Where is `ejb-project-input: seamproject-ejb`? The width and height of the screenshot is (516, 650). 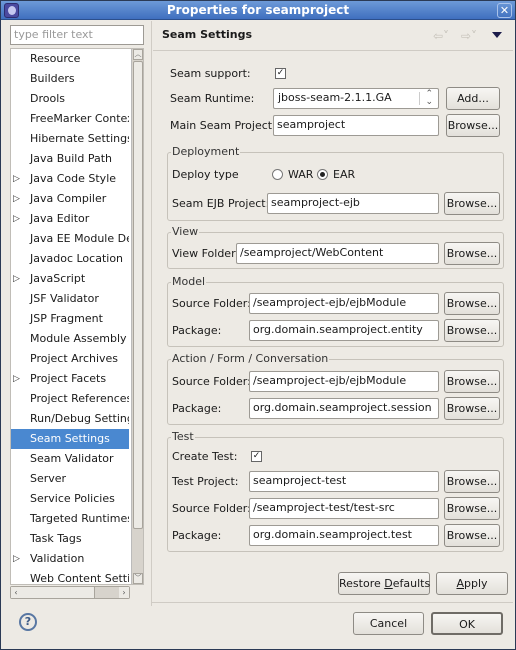
ejb-project-input: seamproject-ejb is located at coordinates (353, 203).